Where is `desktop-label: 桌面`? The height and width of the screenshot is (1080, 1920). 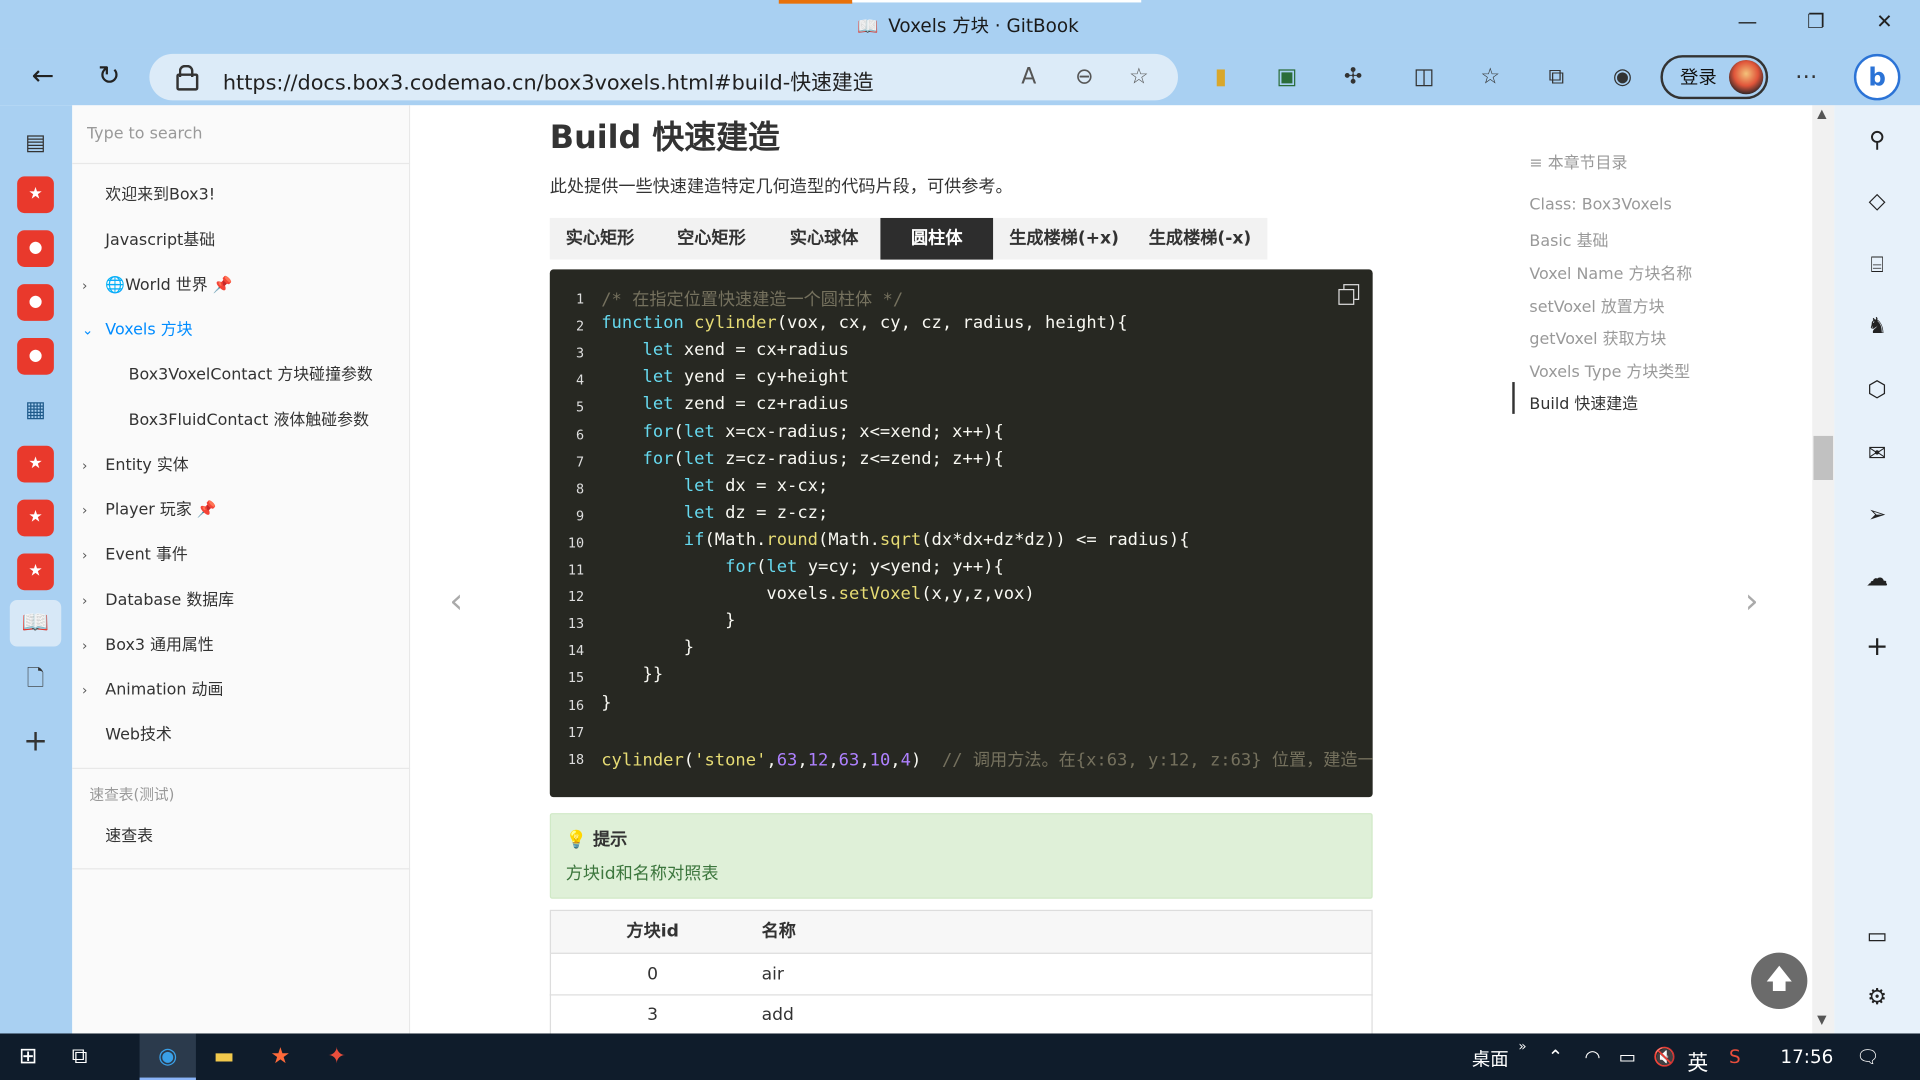 desktop-label: 桌面 is located at coordinates (1490, 1059).